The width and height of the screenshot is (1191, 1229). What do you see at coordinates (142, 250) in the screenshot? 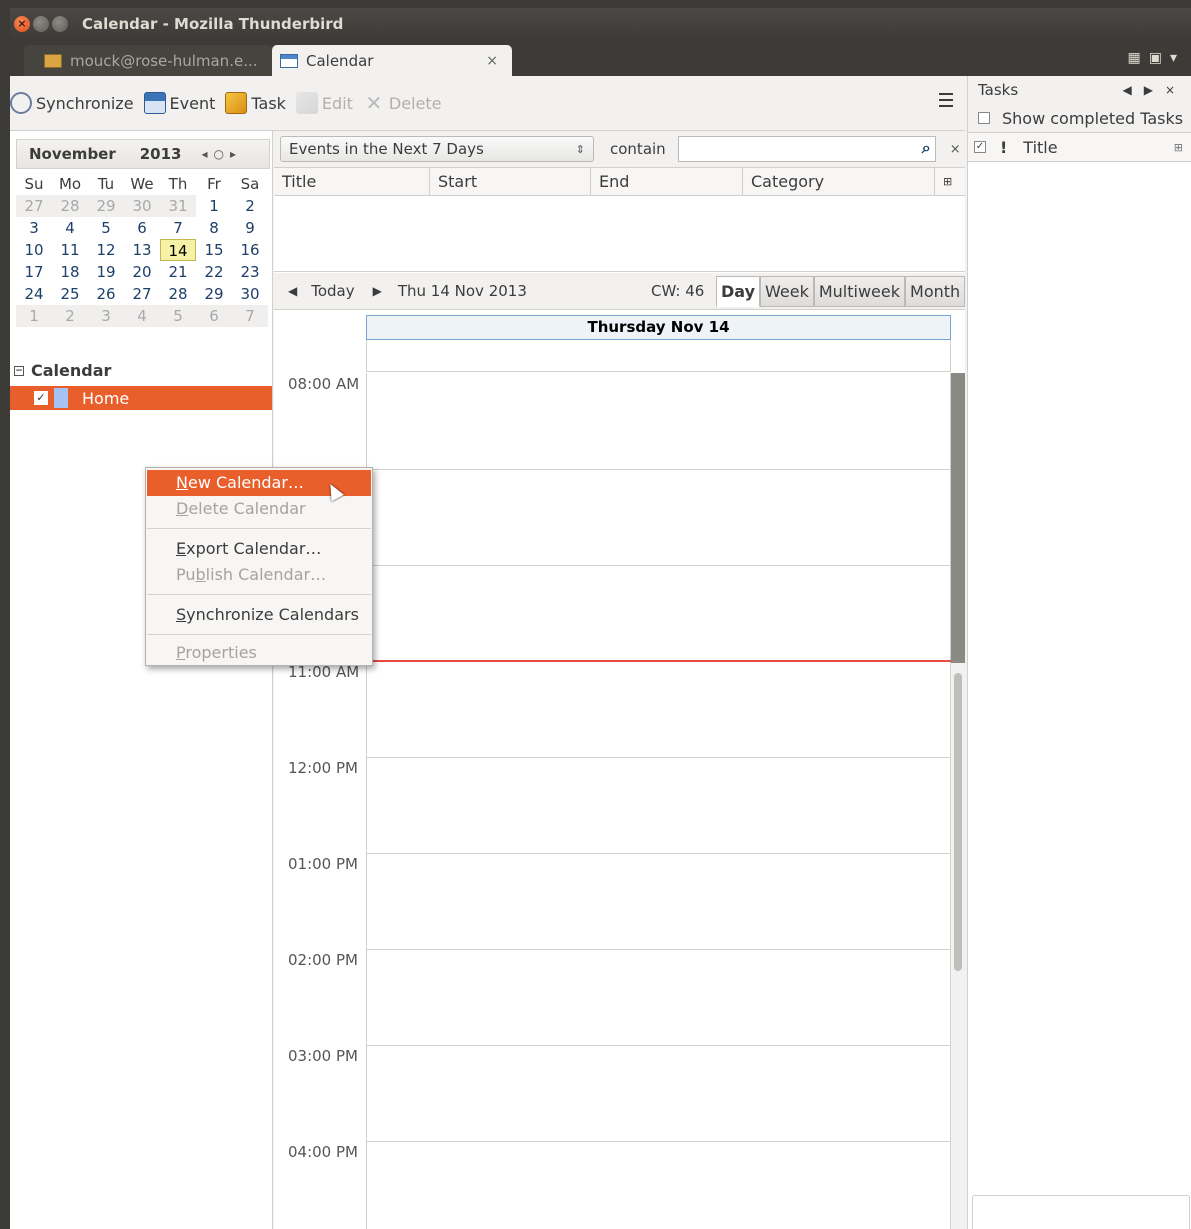
I see `mini-month-day: 13` at bounding box center [142, 250].